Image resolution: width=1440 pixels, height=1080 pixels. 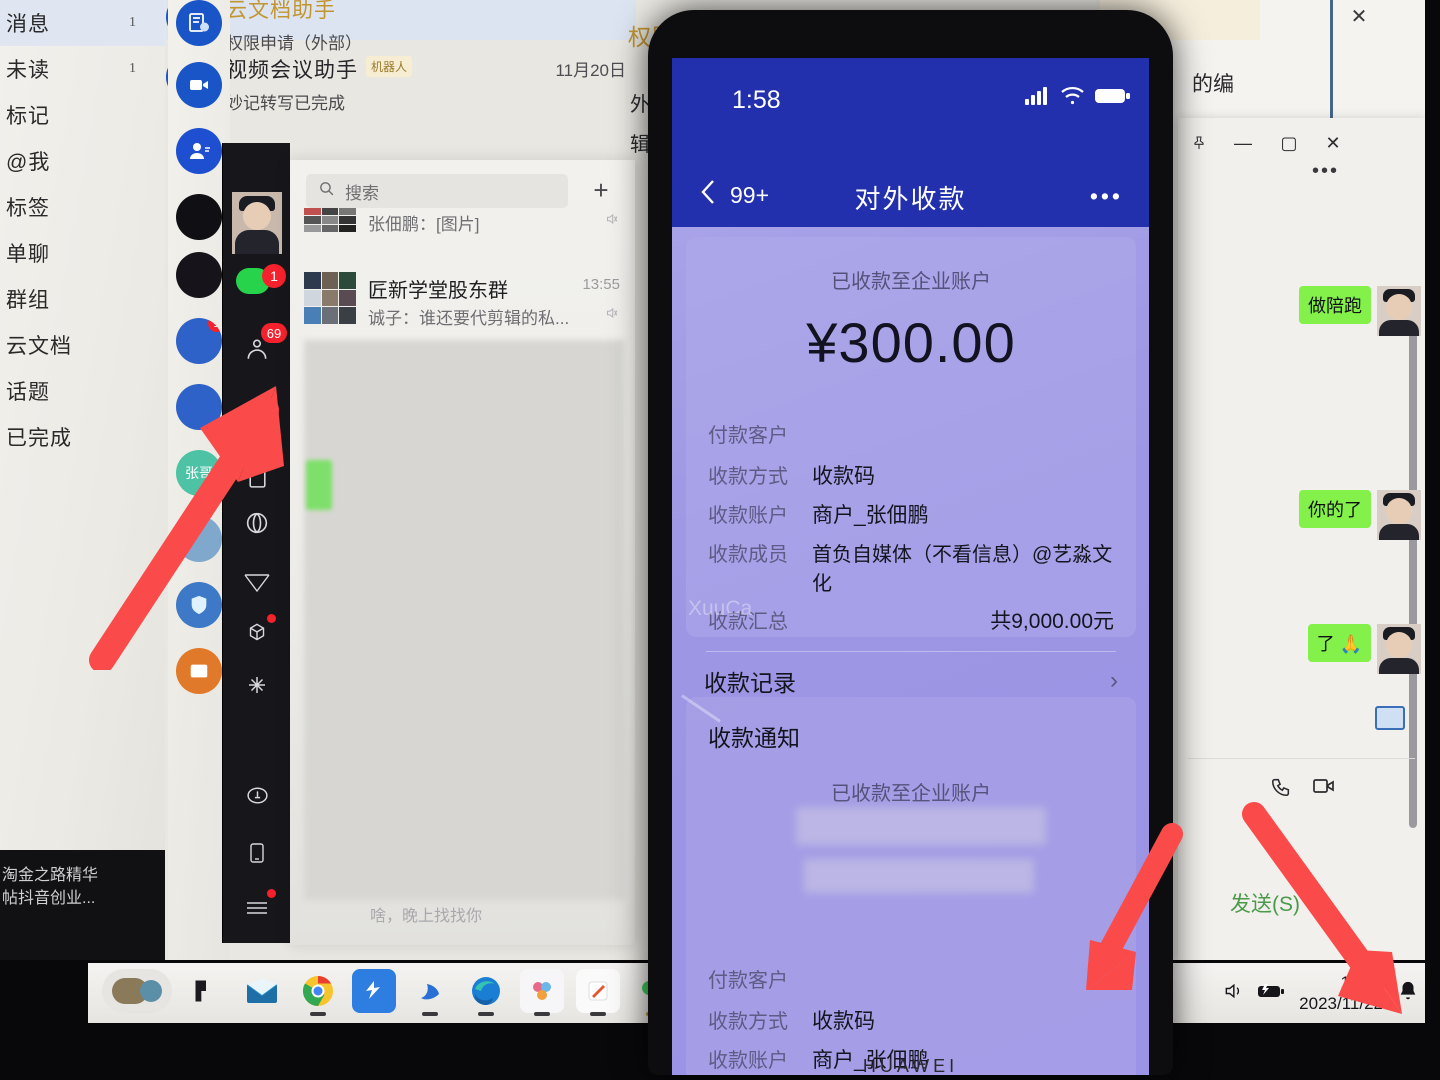 What do you see at coordinates (257, 795) in the screenshot?
I see `moments-icon` at bounding box center [257, 795].